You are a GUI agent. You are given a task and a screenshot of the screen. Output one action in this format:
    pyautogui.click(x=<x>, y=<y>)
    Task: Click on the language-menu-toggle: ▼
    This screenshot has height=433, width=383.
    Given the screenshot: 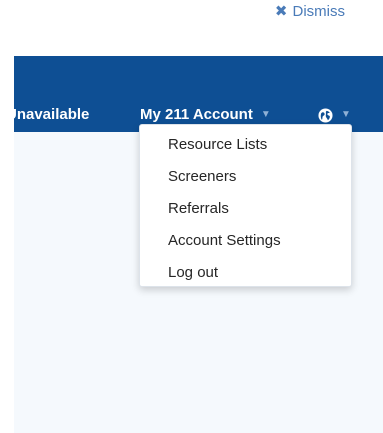 What is the action you would take?
    pyautogui.click(x=334, y=115)
    